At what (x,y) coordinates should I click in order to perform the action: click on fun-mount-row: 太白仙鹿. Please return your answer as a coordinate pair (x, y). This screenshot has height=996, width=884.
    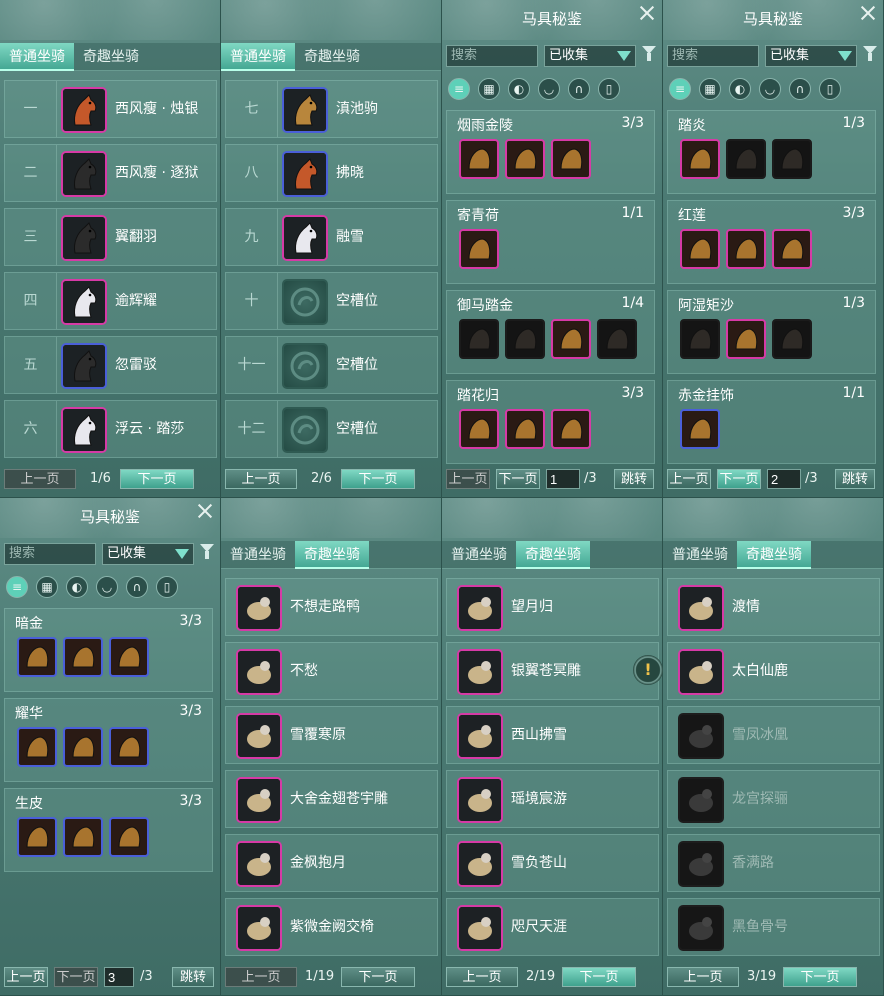
    Looking at the image, I should click on (773, 671).